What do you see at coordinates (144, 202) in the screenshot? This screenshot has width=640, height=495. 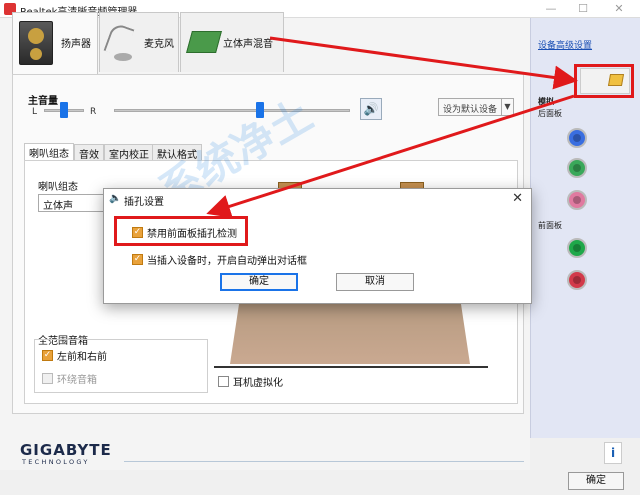 I see `dialog-title: 插孔设置` at bounding box center [144, 202].